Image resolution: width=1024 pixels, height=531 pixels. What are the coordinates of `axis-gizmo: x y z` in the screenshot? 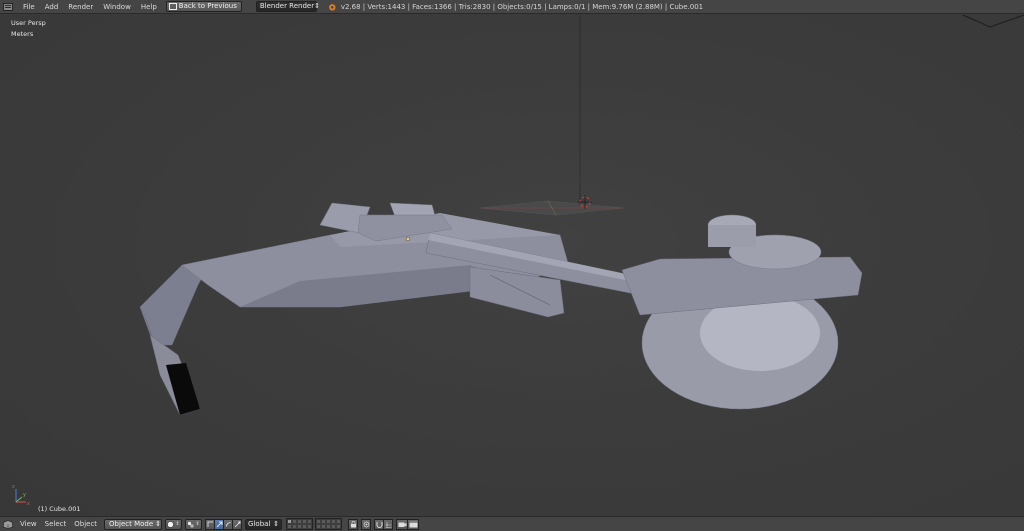 It's located at (21, 495).